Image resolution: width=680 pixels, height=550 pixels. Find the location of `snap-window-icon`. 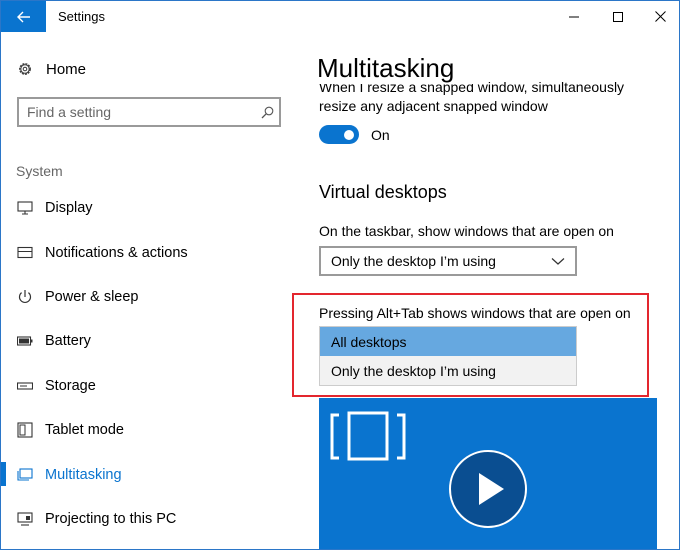

snap-window-icon is located at coordinates (368, 436).